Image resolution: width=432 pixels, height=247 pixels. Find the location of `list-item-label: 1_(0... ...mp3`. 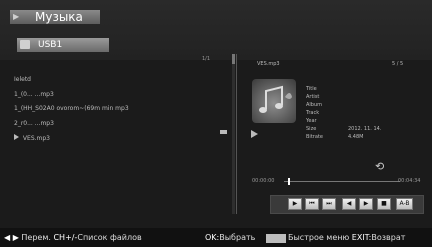

list-item-label: 1_(0... ...mp3 is located at coordinates (34, 94).